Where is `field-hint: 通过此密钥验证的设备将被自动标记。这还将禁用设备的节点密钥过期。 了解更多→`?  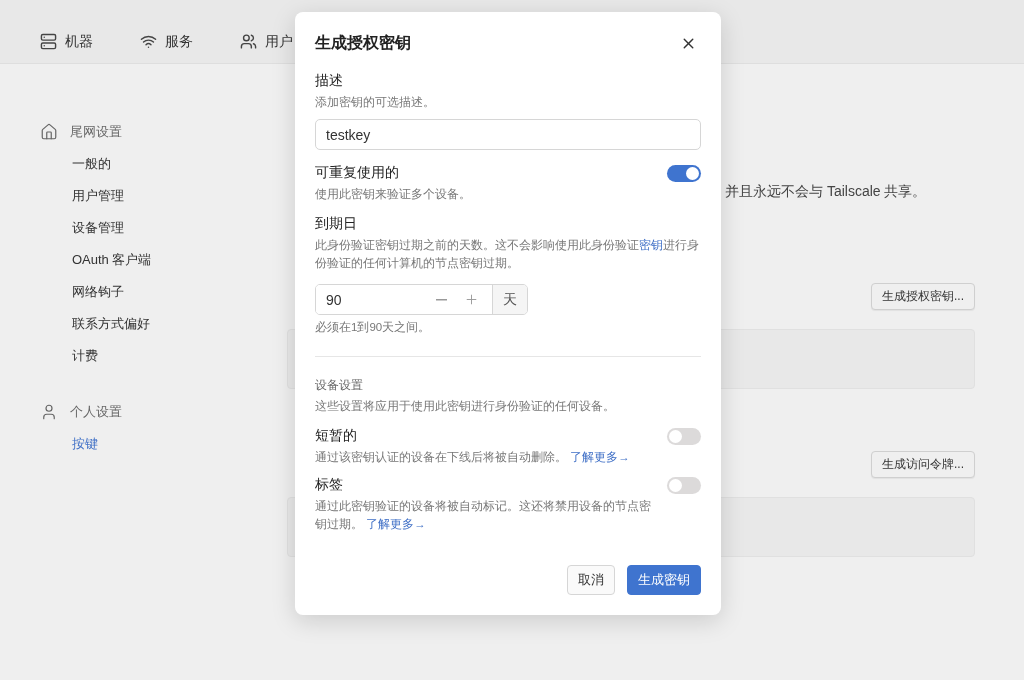 field-hint: 通过此密钥验证的设备将被自动标记。这还将禁用设备的节点密钥过期。 了解更多→ is located at coordinates (483, 515).